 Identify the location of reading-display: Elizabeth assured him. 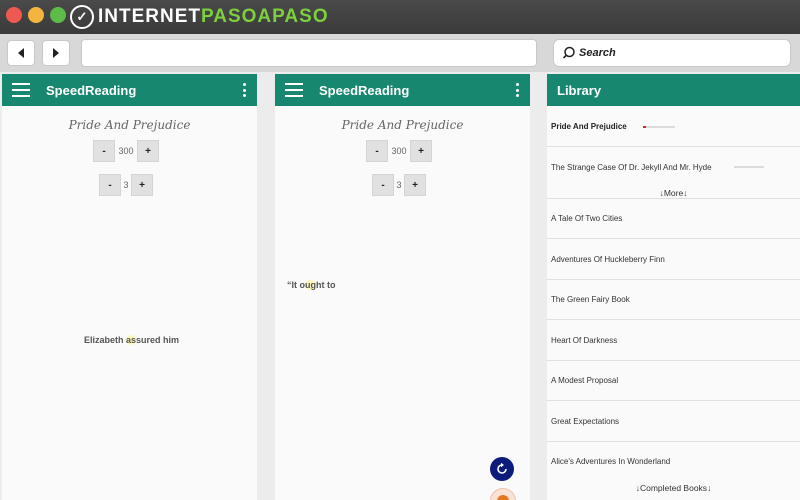
(131, 340).